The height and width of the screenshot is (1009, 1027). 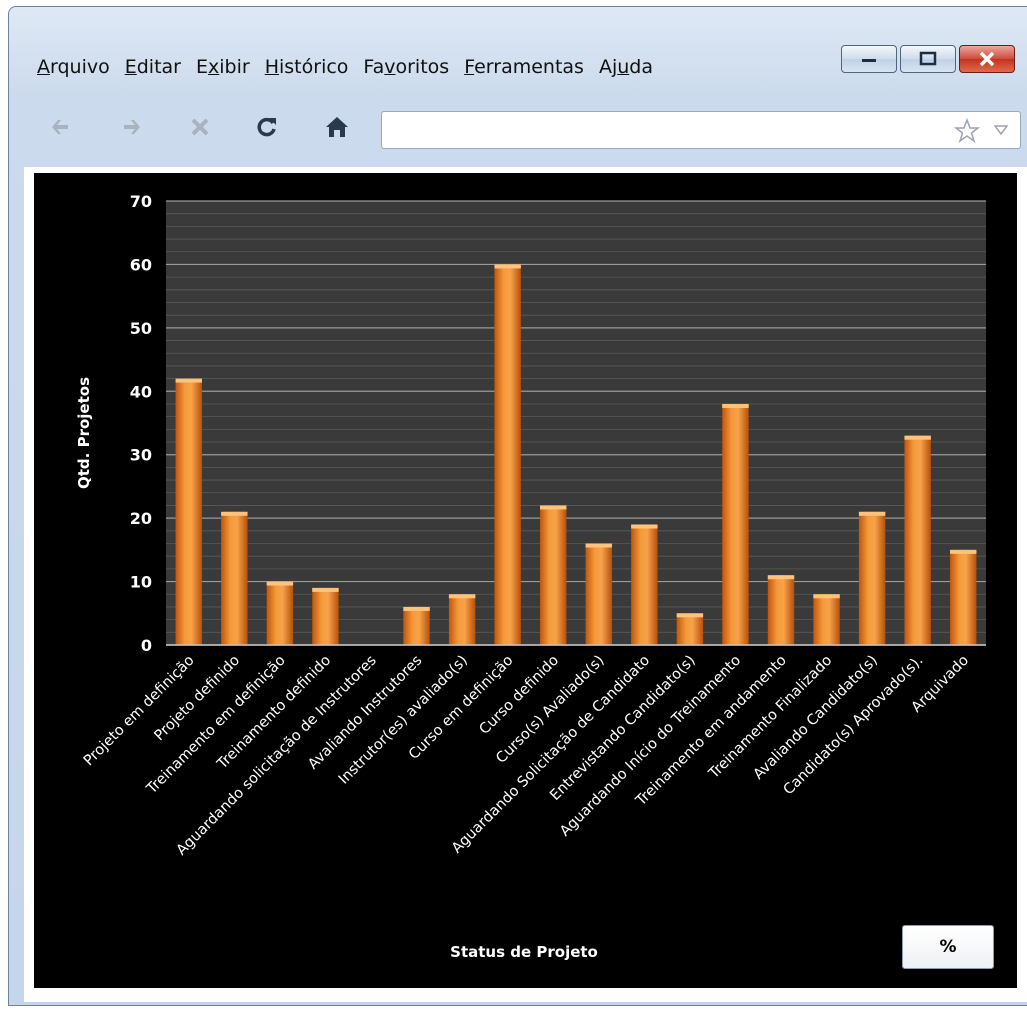 I want to click on forward-icon, so click(x=132, y=127).